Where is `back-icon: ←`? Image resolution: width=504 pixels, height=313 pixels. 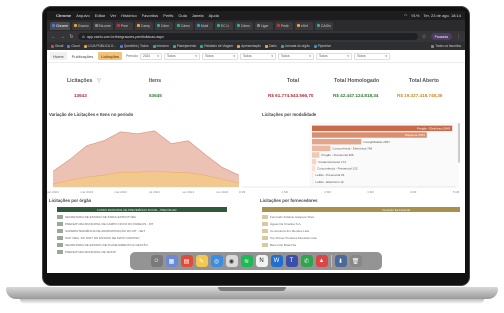
back-icon: ← is located at coordinates (53, 37).